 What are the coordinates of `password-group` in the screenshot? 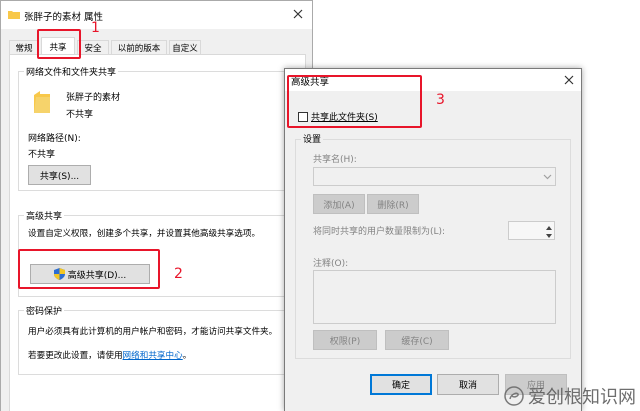 It's located at (157, 342).